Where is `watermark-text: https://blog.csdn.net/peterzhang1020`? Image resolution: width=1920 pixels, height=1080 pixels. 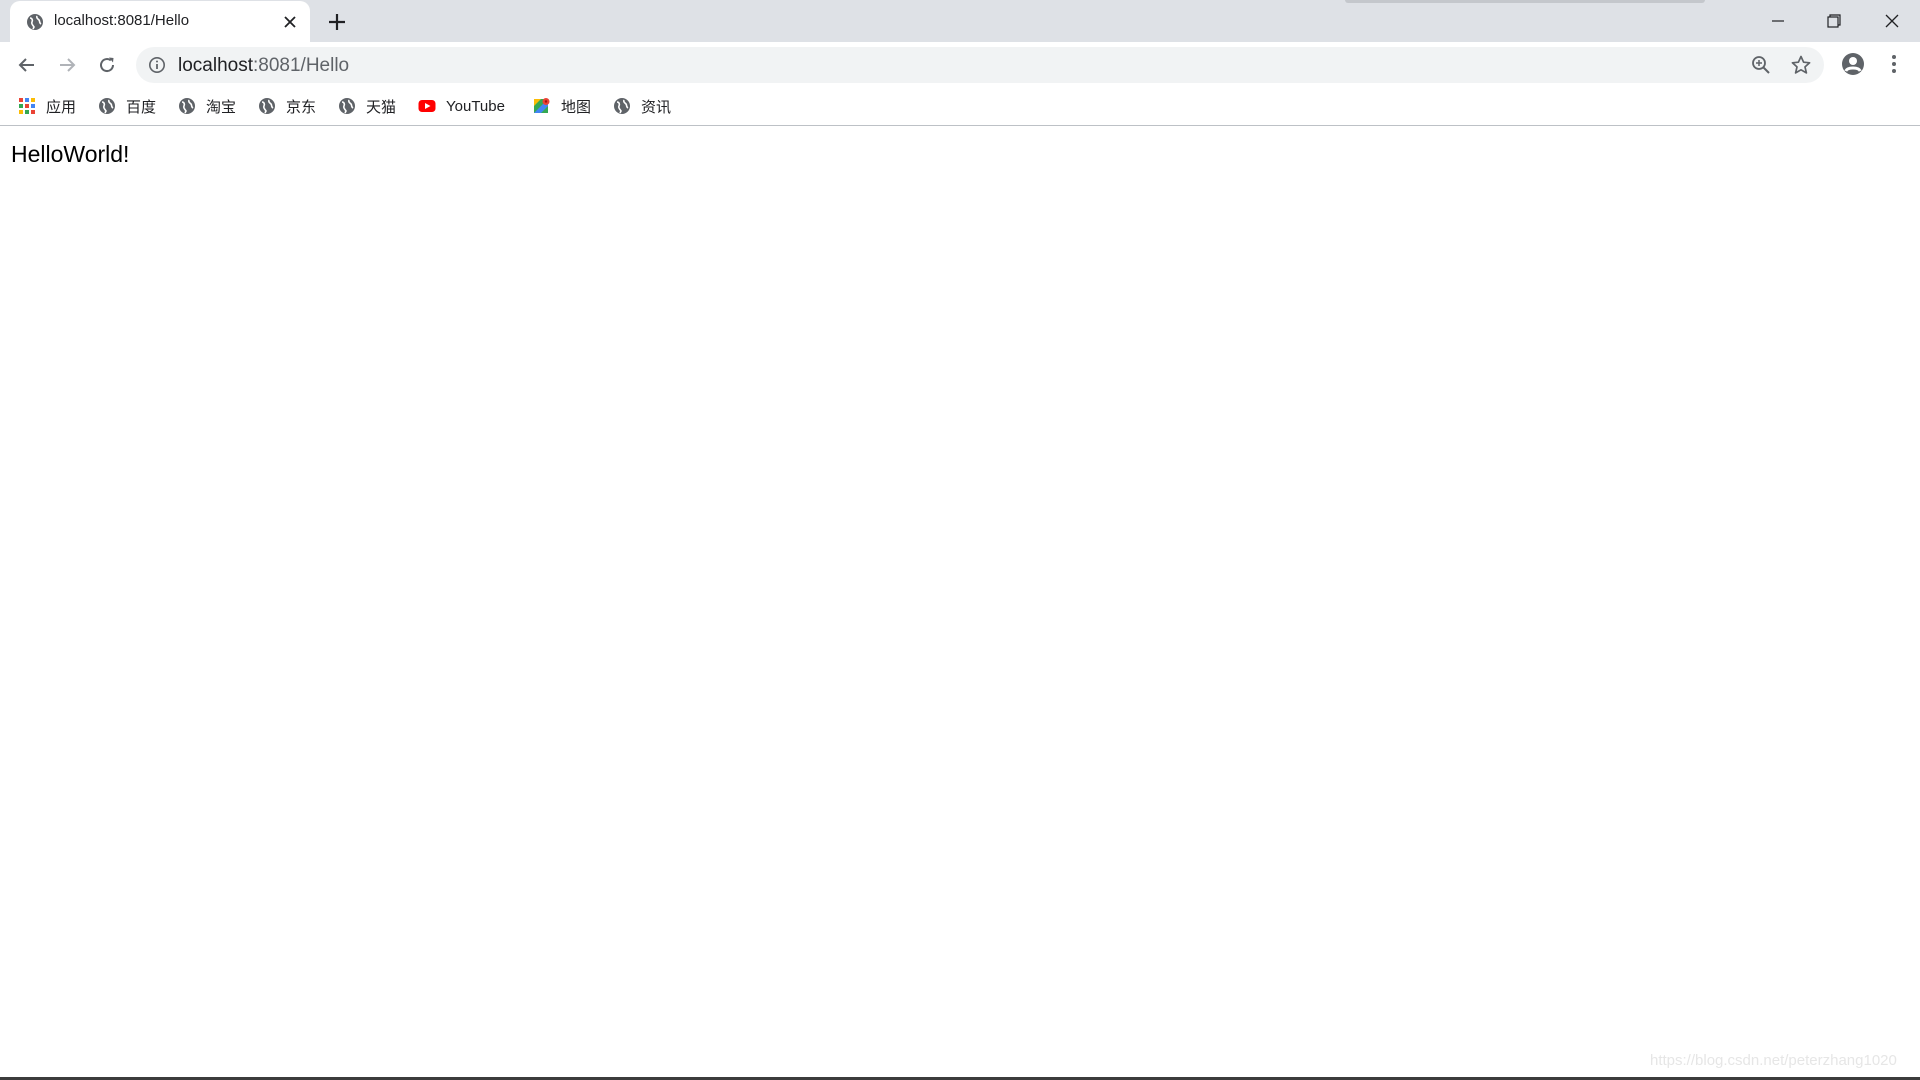 watermark-text: https://blog.csdn.net/peterzhang1020 is located at coordinates (1773, 1060).